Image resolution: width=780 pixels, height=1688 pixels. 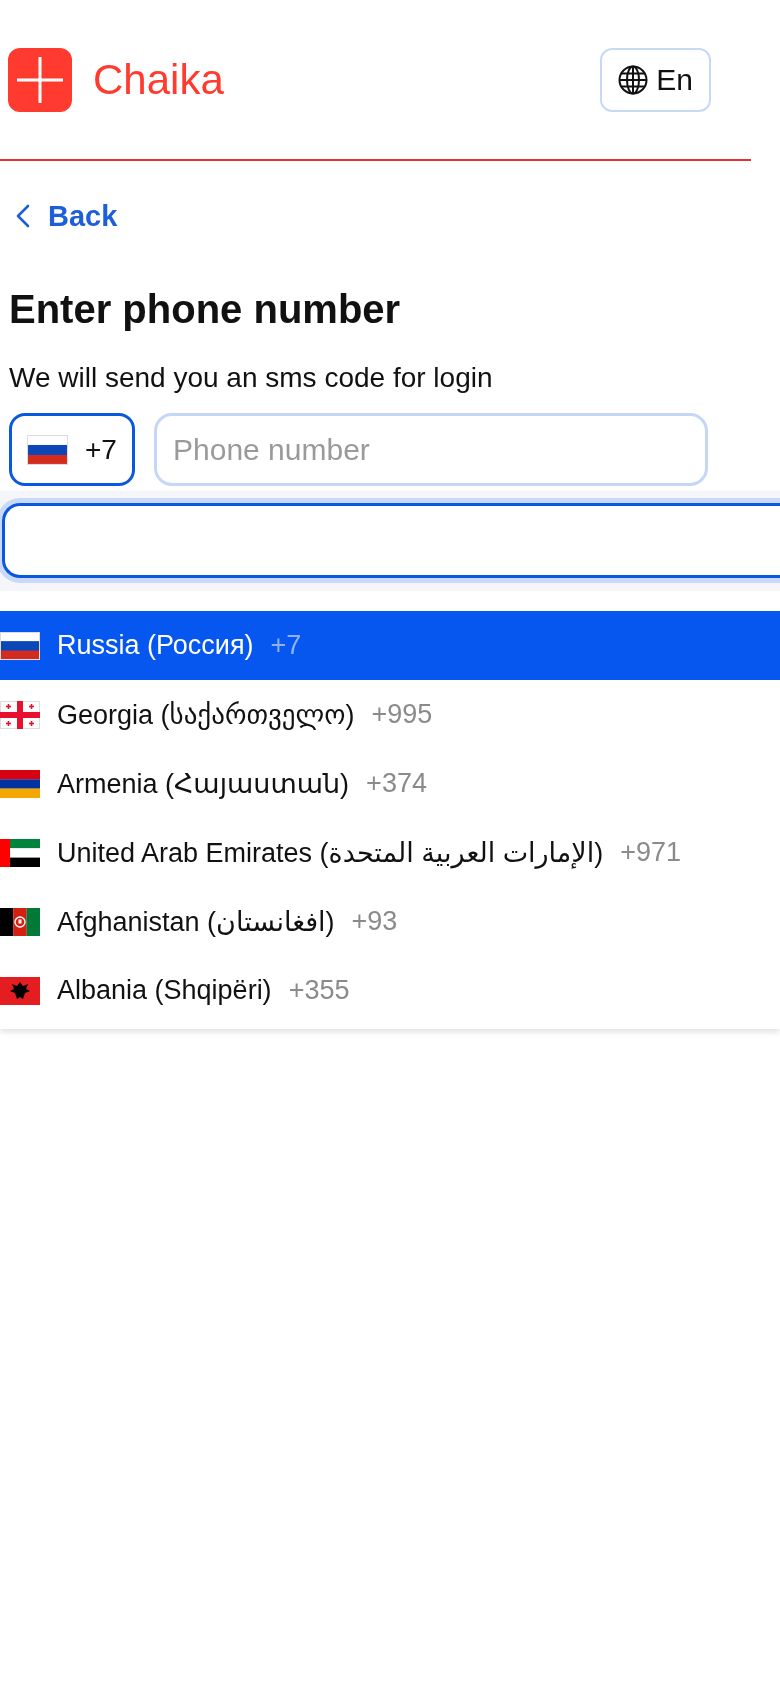 I want to click on chevron-left-icon, so click(x=23, y=216).